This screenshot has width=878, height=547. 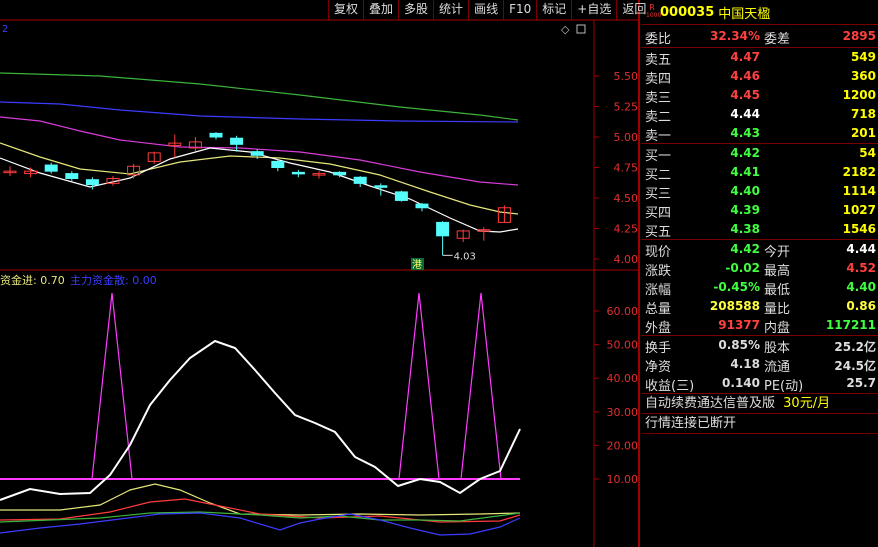 I want to click on toolbar-button-1: 叠加, so click(x=380, y=10).